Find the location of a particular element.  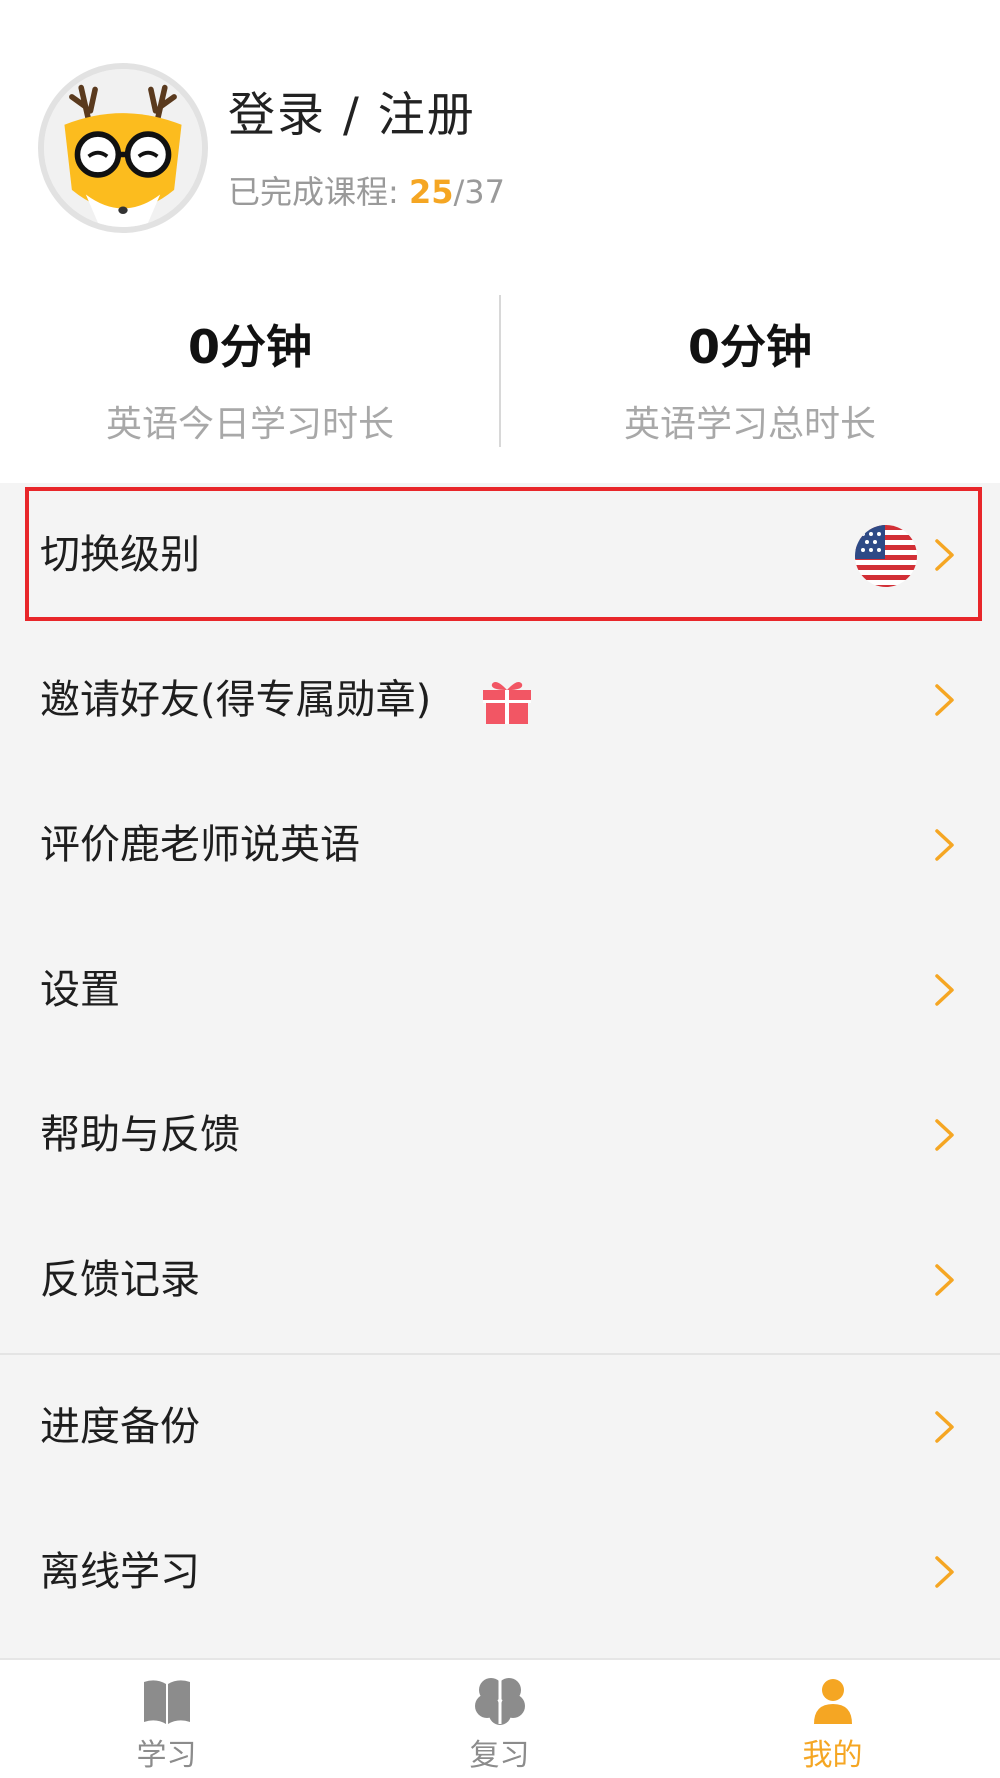

tab-mine: 我的 is located at coordinates (832, 1719).